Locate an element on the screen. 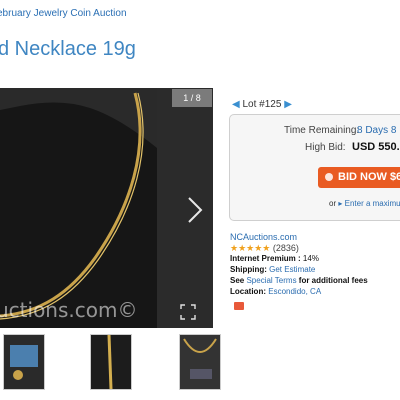 Image resolution: width=400 pixels, height=400 pixels. lot-number: Lot #125 is located at coordinates (262, 104).